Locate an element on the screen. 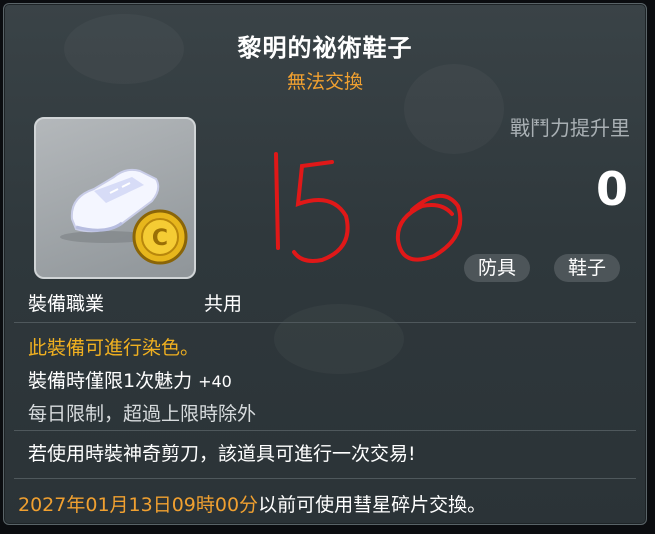  charm-limit: 裝備時僅限1次魅力 +40 is located at coordinates (130, 379).